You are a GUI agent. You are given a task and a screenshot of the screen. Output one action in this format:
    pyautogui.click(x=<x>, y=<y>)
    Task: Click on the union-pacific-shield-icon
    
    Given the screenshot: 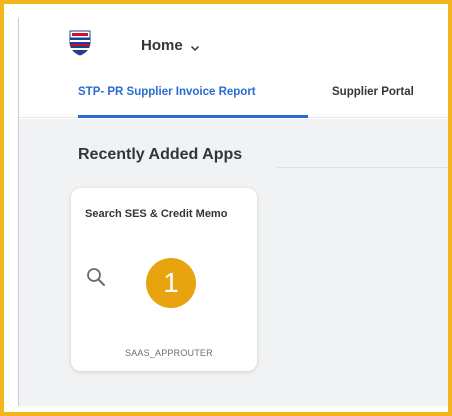 What is the action you would take?
    pyautogui.click(x=80, y=42)
    